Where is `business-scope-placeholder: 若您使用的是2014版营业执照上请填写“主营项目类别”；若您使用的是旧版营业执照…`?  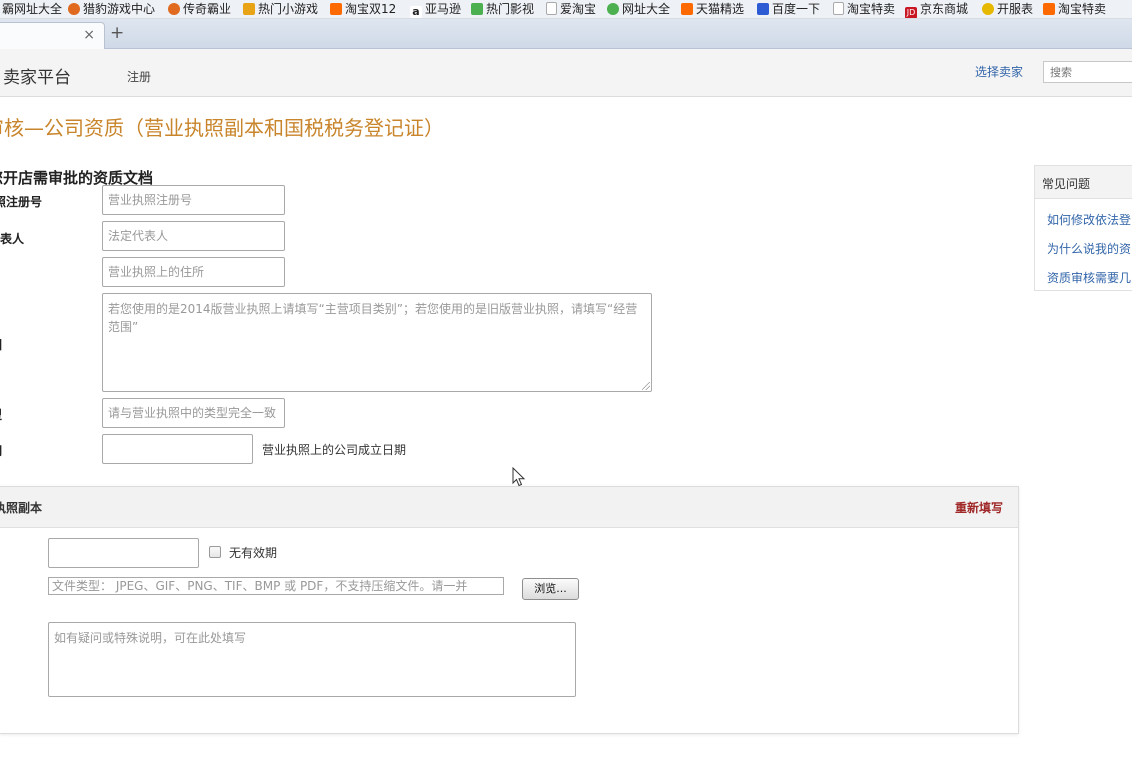
business-scope-placeholder: 若您使用的是2014版营业执照上请填写“主营项目类别”；若您使用的是旧版营业执照… is located at coordinates (373, 318).